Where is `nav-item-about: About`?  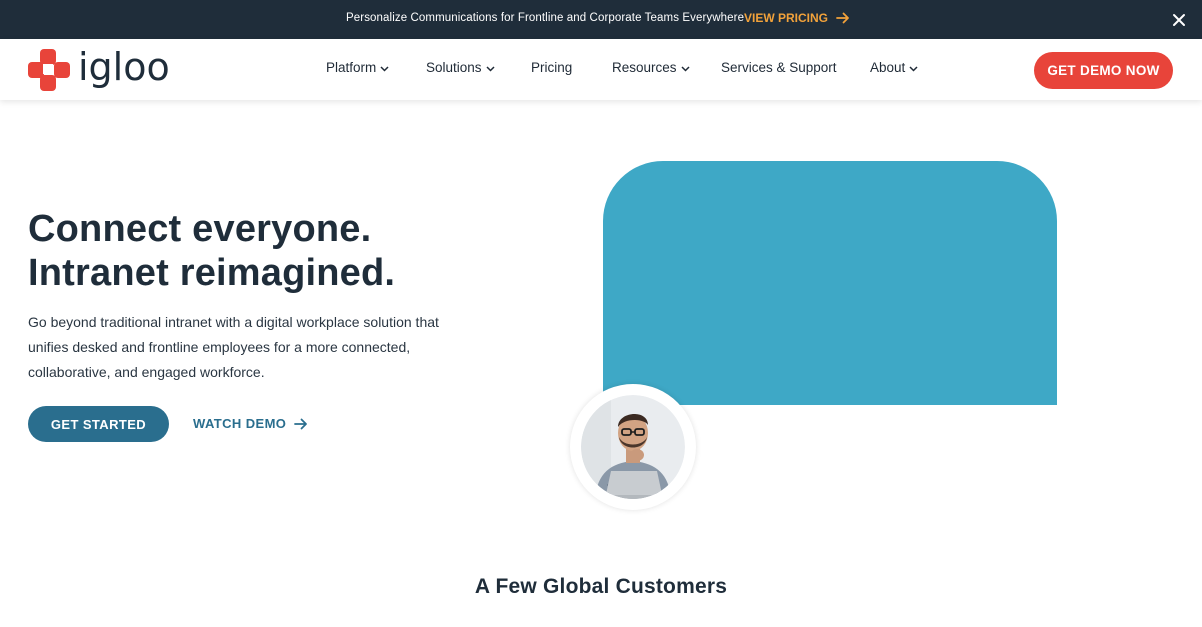 nav-item-about: About is located at coordinates (894, 67).